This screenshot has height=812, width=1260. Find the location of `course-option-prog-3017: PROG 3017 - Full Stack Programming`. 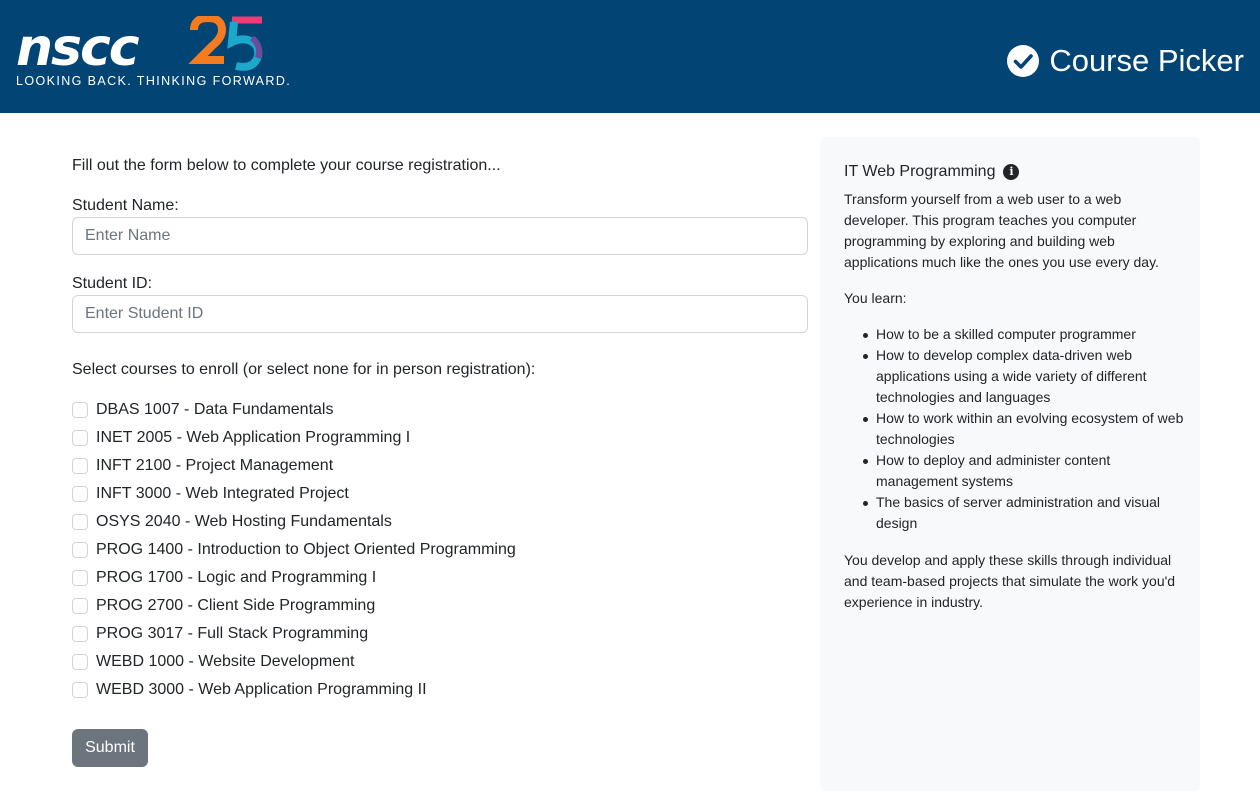

course-option-prog-3017: PROG 3017 - Full Stack Programming is located at coordinates (220, 634).